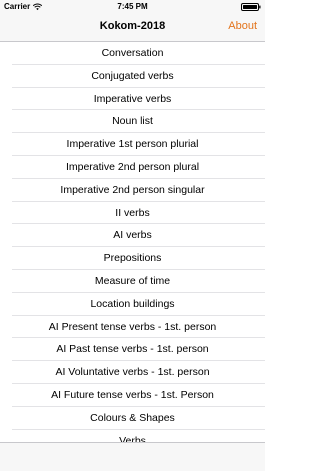 The image size is (320, 471). Describe the element at coordinates (242, 26) in the screenshot. I see `about-button: About` at that location.